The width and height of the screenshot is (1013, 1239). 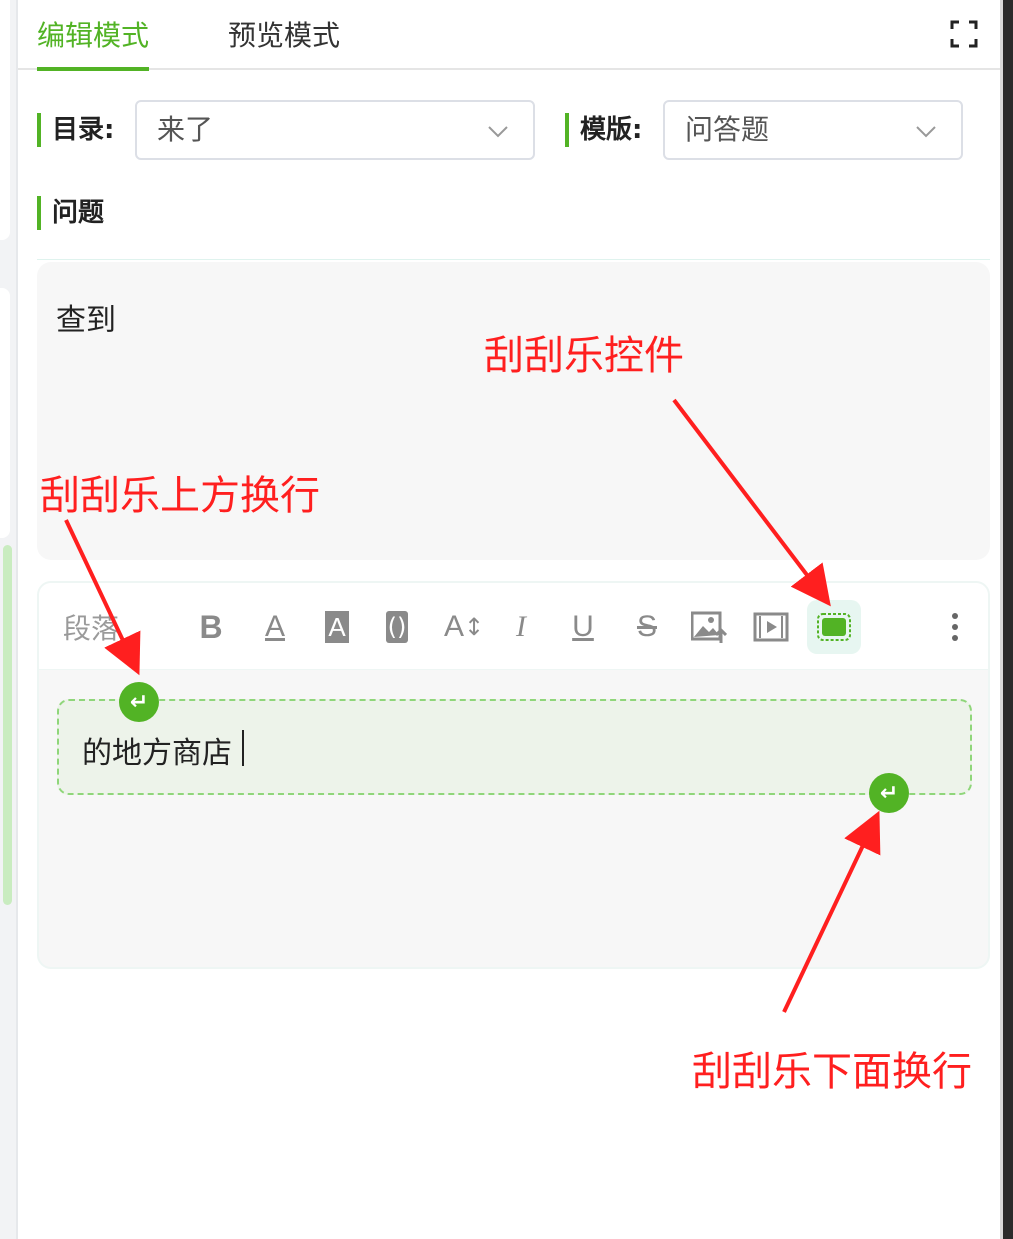 What do you see at coordinates (813, 130) in the screenshot?
I see `template-select: 问答题` at bounding box center [813, 130].